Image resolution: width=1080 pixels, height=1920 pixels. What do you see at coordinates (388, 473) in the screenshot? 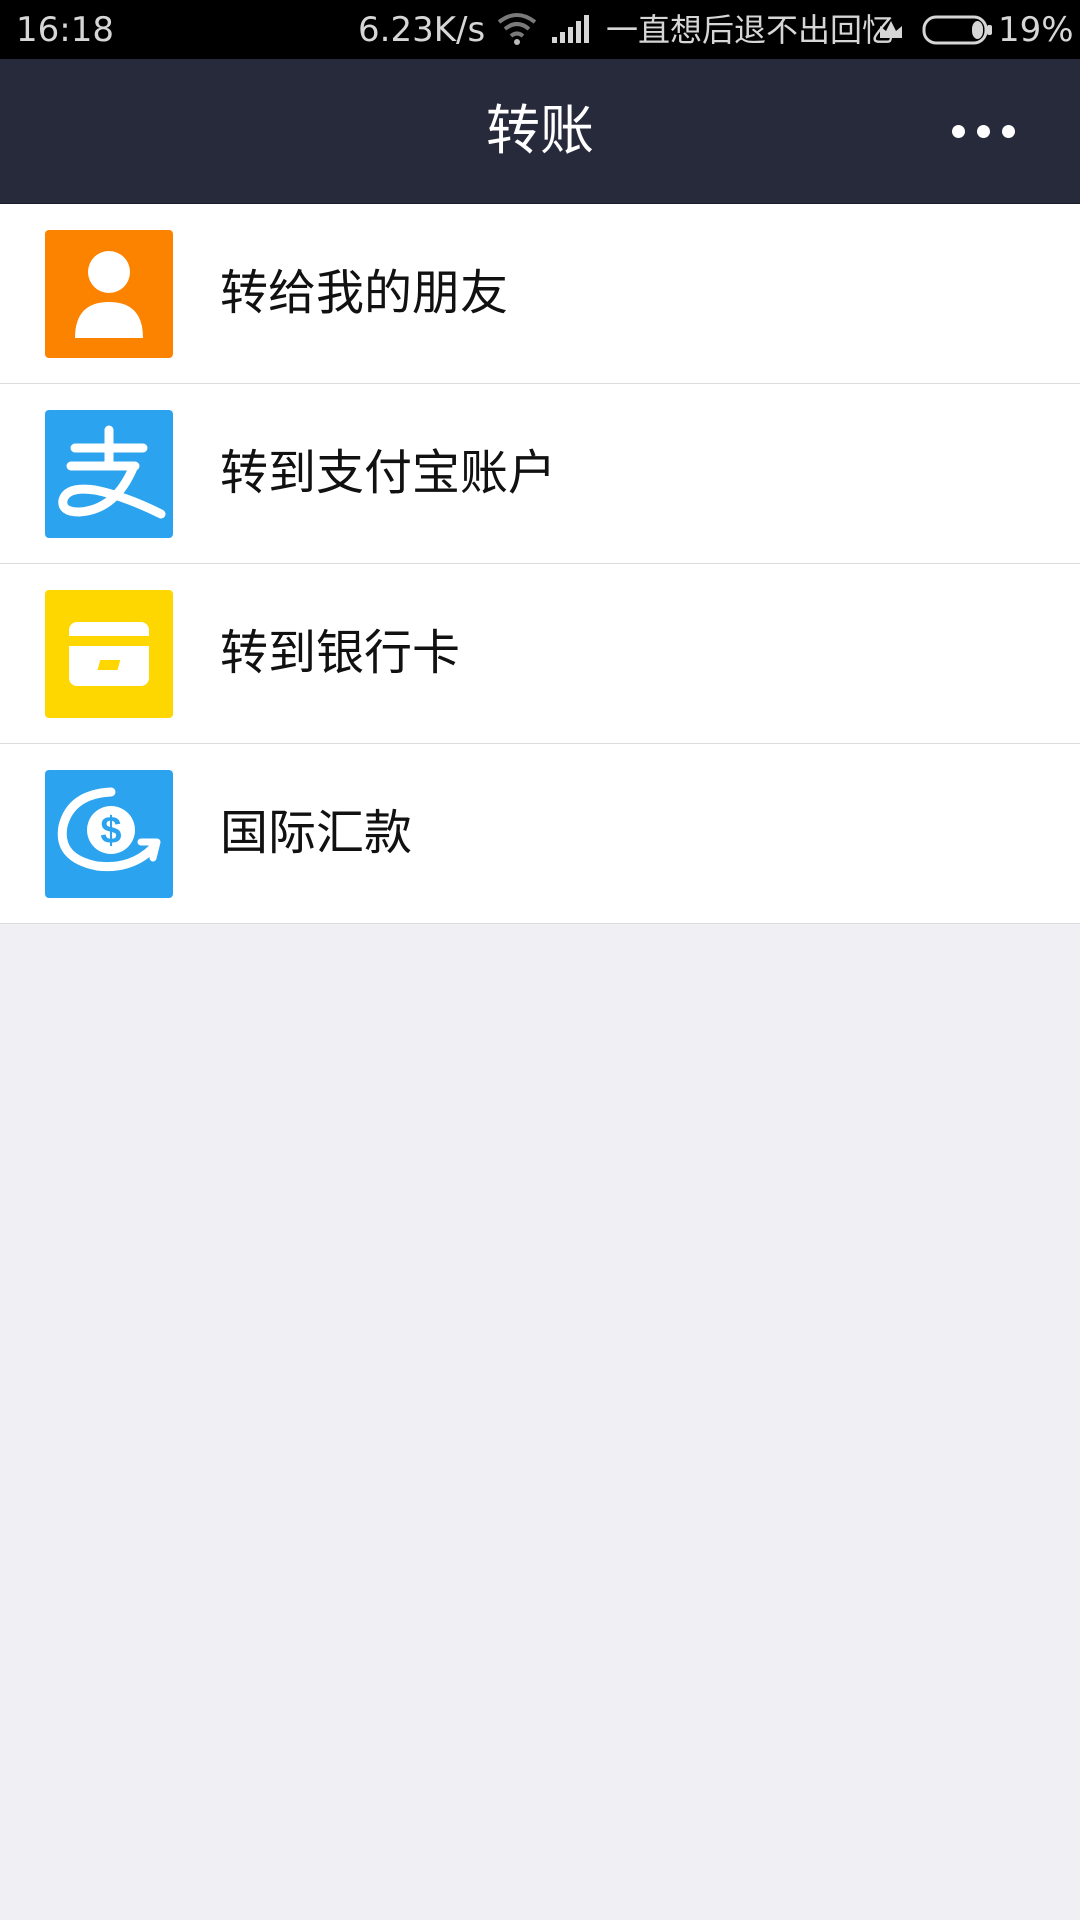
I see `transfer-to-alipay-label: 转到支付宝账户` at bounding box center [388, 473].